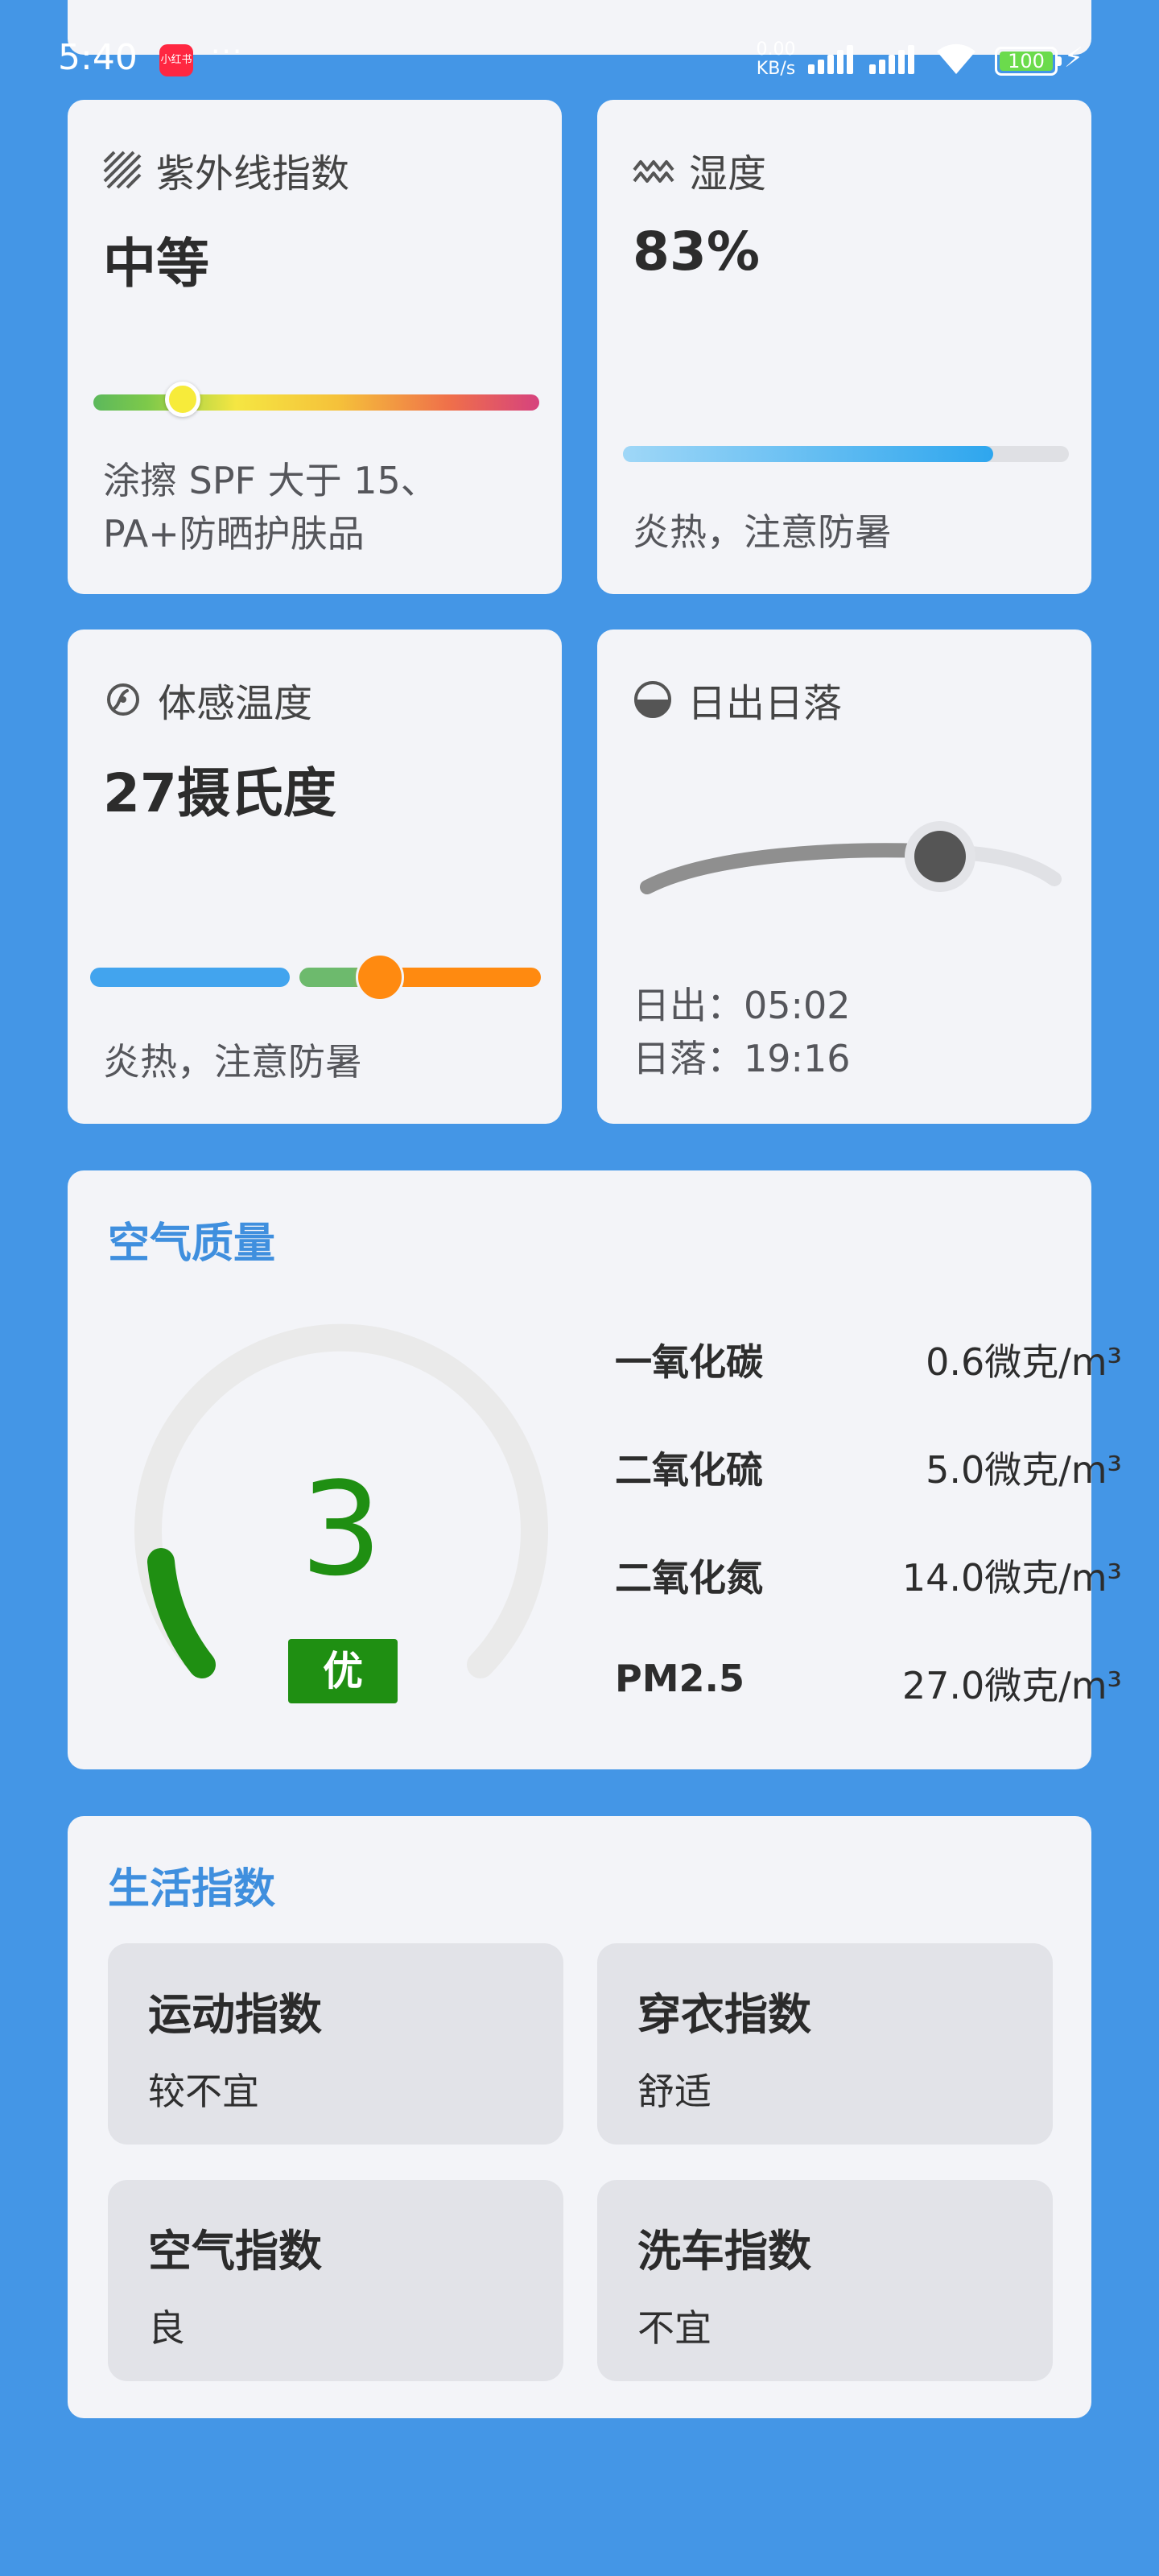 This screenshot has height=2576, width=1159. I want to click on network-speed: 0.00 KB/s, so click(776, 59).